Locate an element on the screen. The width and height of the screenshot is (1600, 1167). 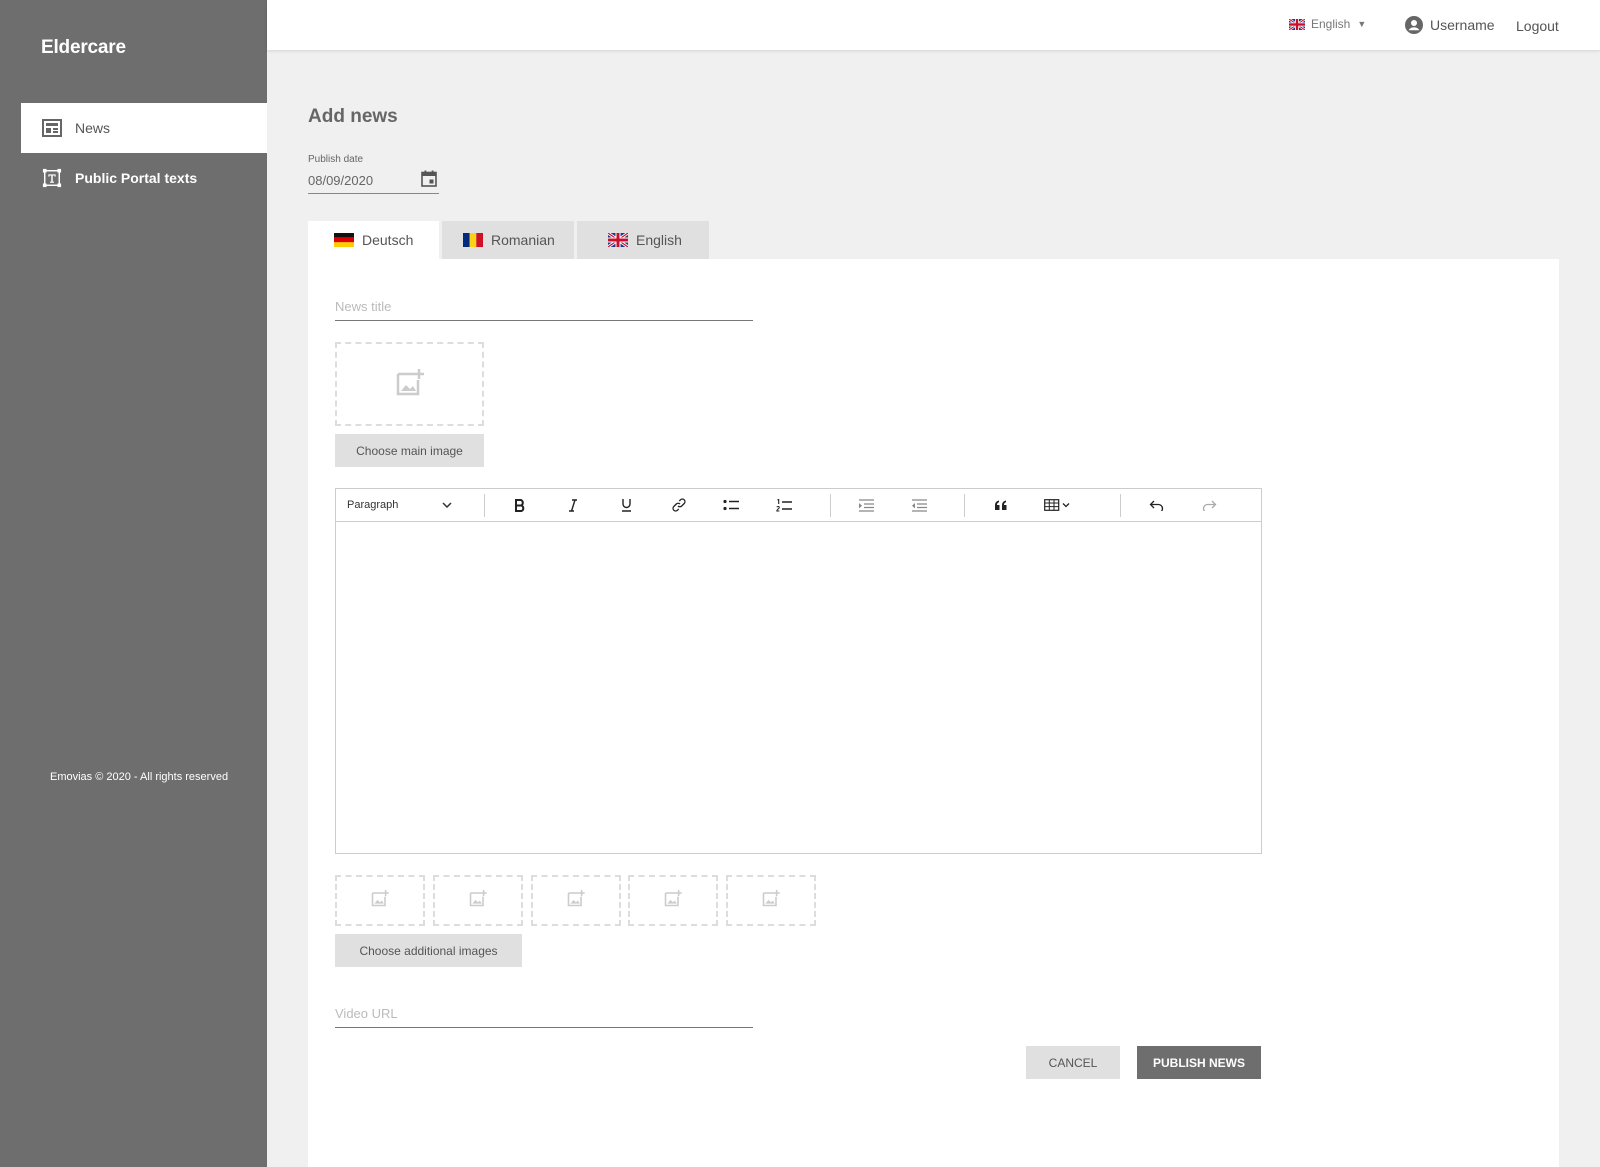
top-bar is located at coordinates (933, 25).